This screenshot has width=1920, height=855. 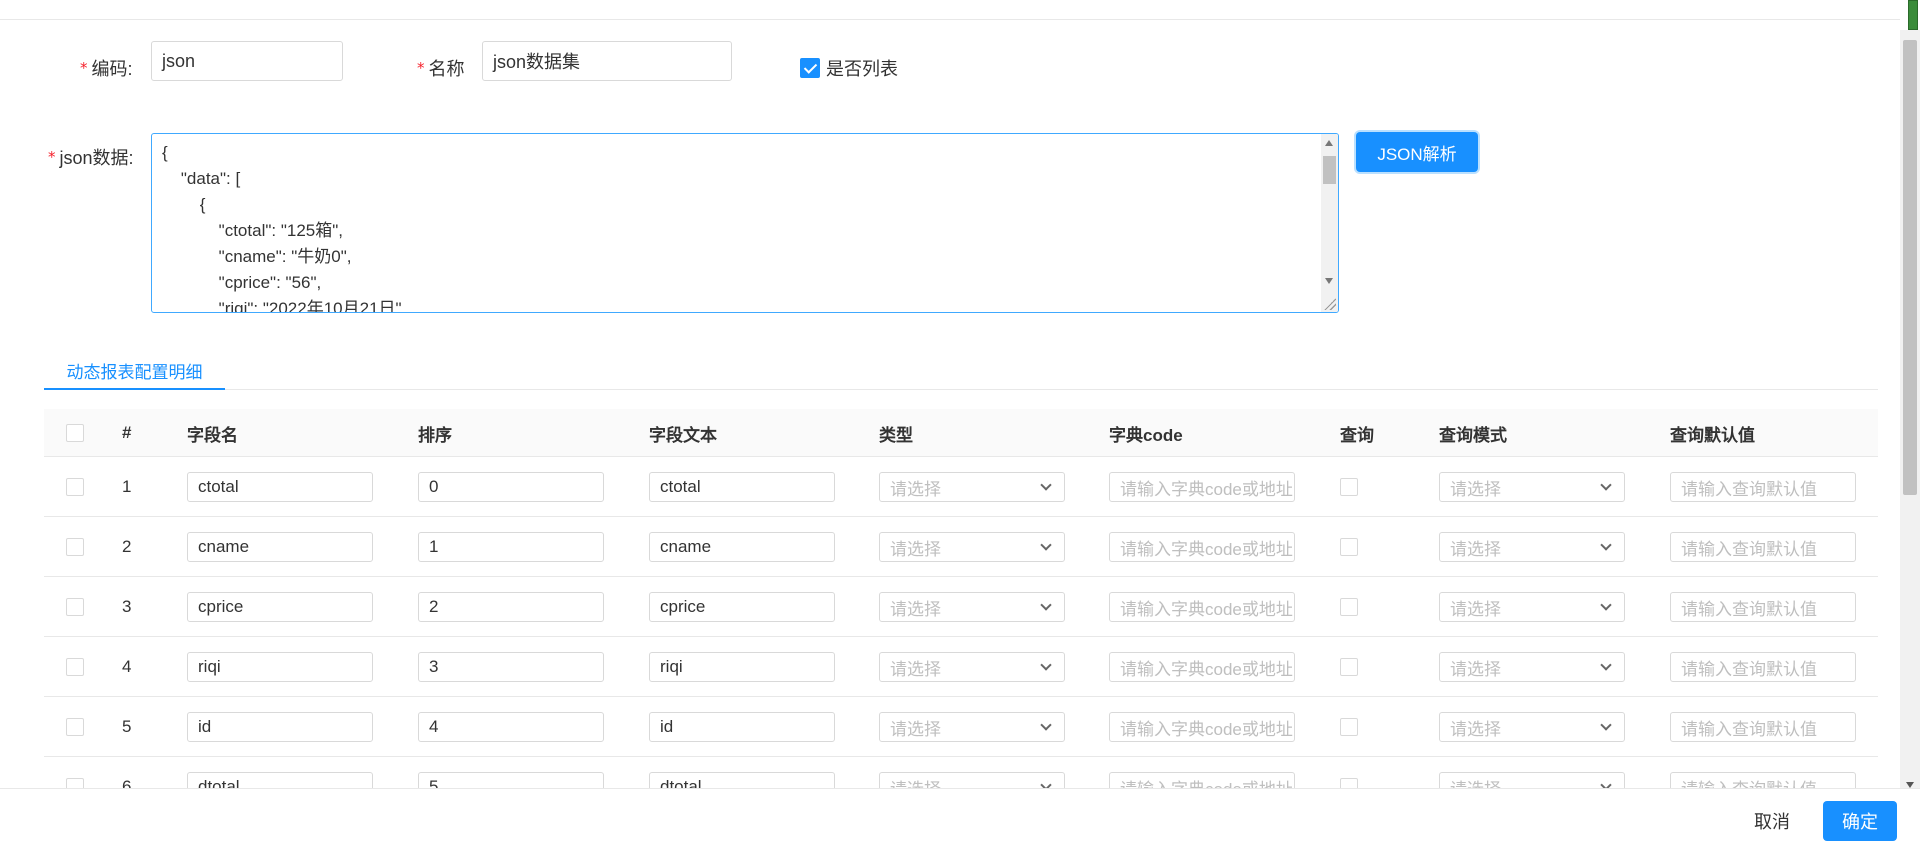 What do you see at coordinates (511, 607) in the screenshot?
I see `order-input: 2` at bounding box center [511, 607].